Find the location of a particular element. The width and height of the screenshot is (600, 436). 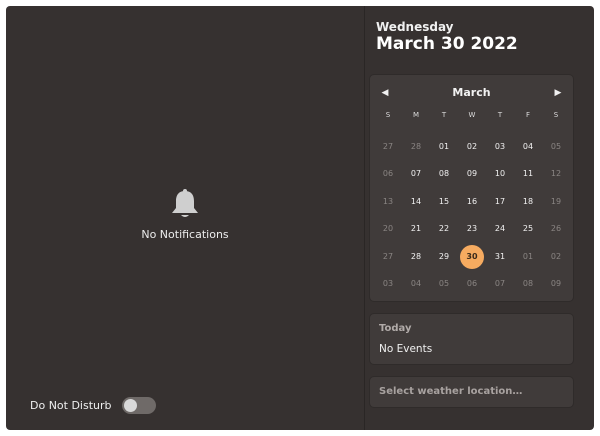

calendar-header: ◀ March ▶ is located at coordinates (471, 93).